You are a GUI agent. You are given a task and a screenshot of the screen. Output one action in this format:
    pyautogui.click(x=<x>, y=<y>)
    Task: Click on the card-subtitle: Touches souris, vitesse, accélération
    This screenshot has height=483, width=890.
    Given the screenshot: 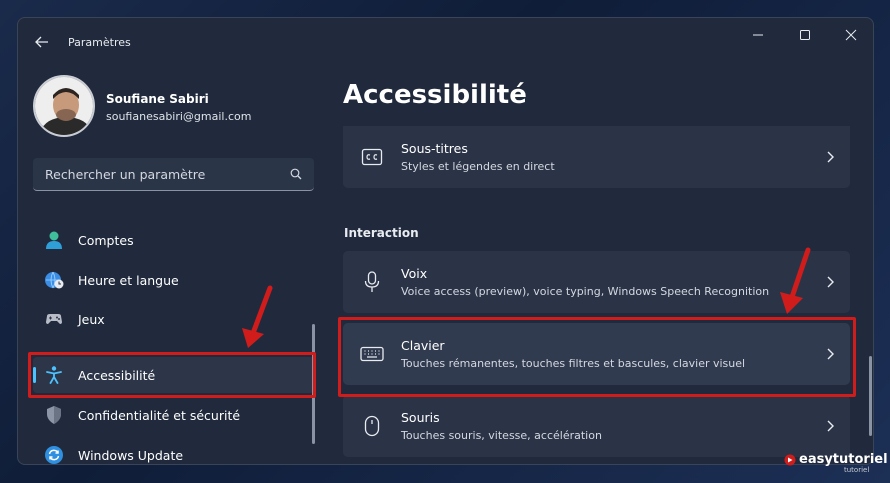 What is the action you would take?
    pyautogui.click(x=501, y=435)
    